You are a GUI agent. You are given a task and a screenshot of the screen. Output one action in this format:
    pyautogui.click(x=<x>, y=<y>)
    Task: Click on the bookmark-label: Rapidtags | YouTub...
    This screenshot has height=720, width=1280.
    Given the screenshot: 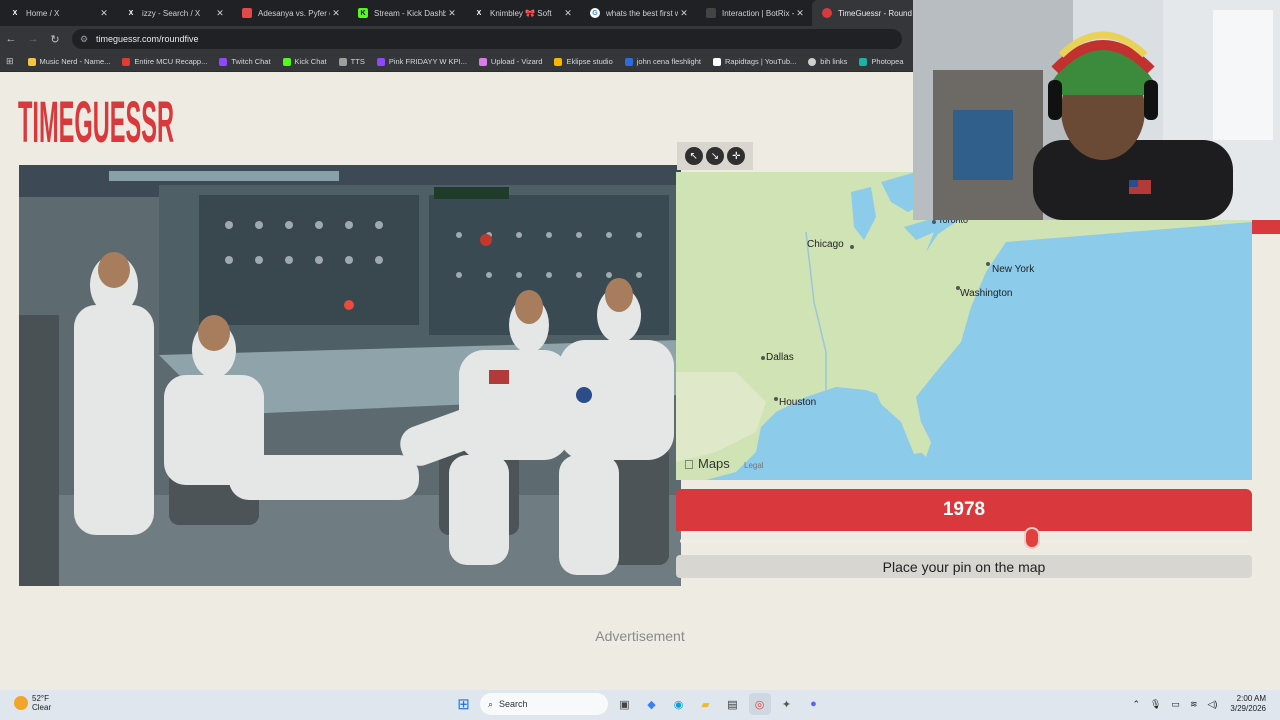 What is the action you would take?
    pyautogui.click(x=760, y=61)
    